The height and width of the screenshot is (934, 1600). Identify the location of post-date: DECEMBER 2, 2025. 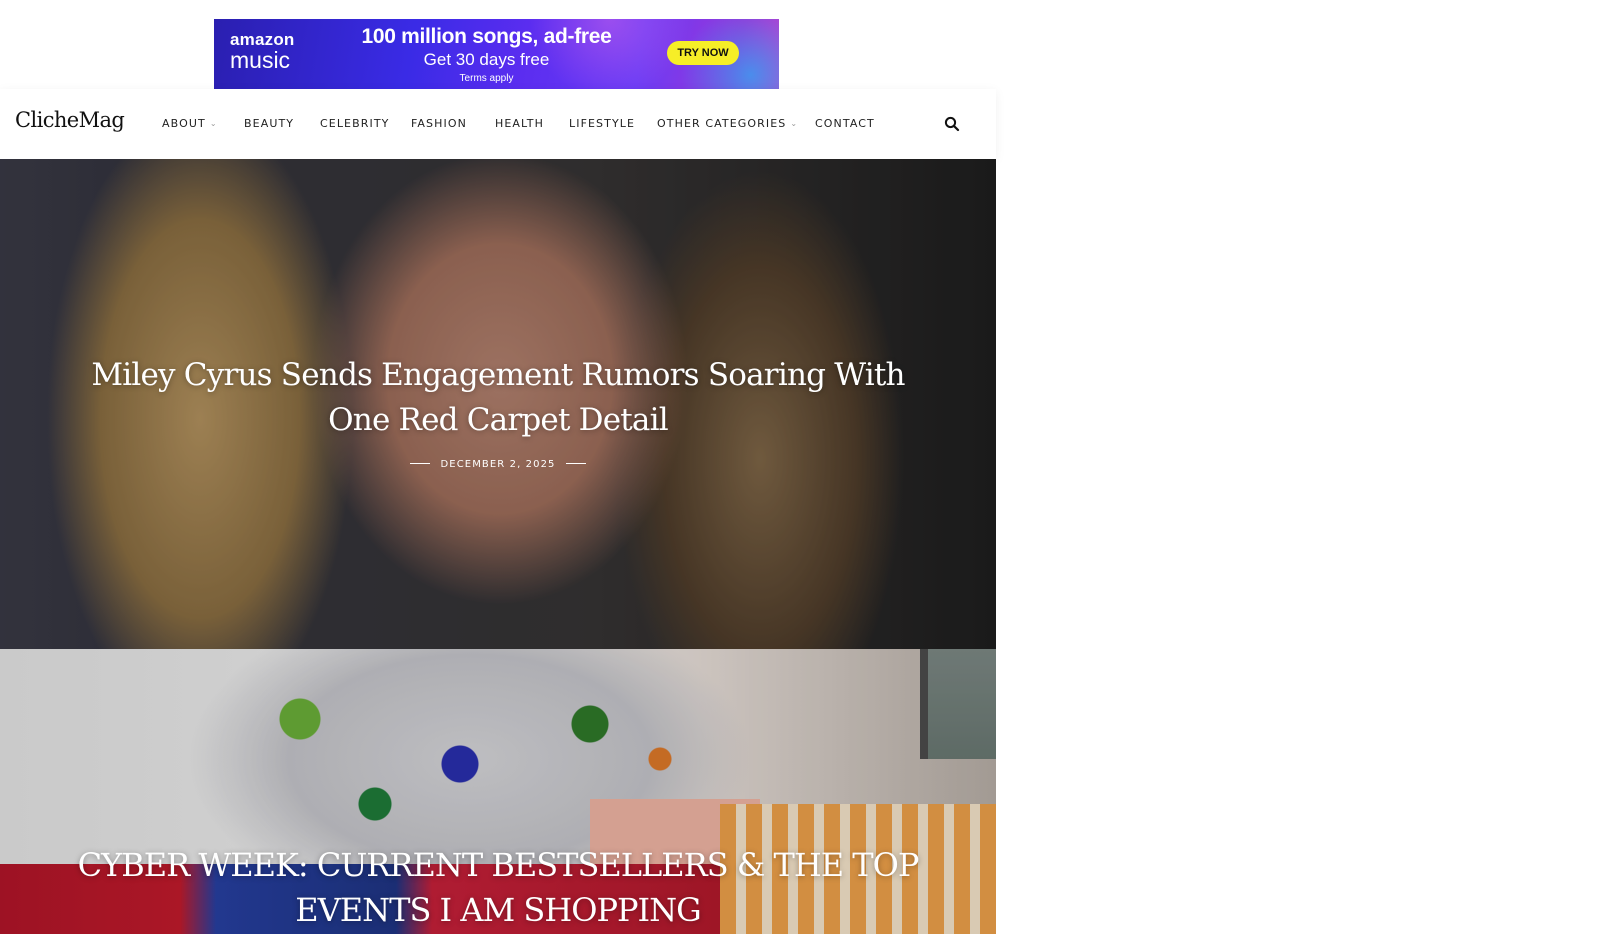
(498, 464).